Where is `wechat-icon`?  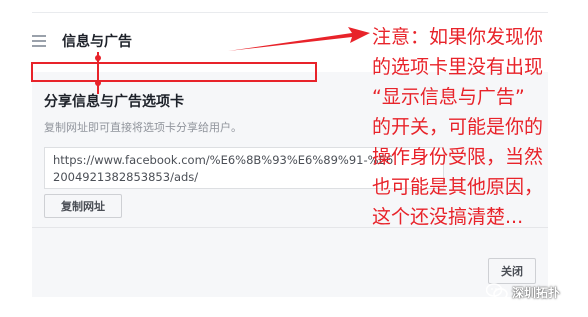 wechat-icon is located at coordinates (497, 291).